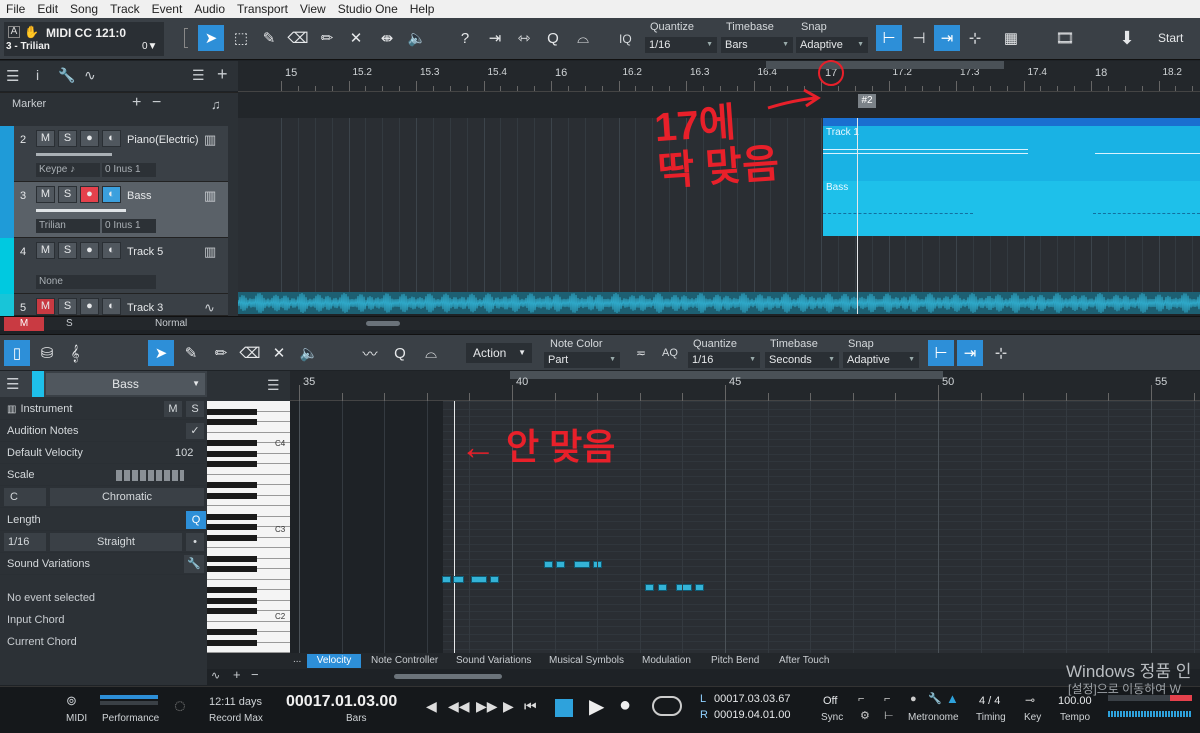 This screenshot has height=733, width=1200. I want to click on precount-icon: ⌐, so click(861, 699).